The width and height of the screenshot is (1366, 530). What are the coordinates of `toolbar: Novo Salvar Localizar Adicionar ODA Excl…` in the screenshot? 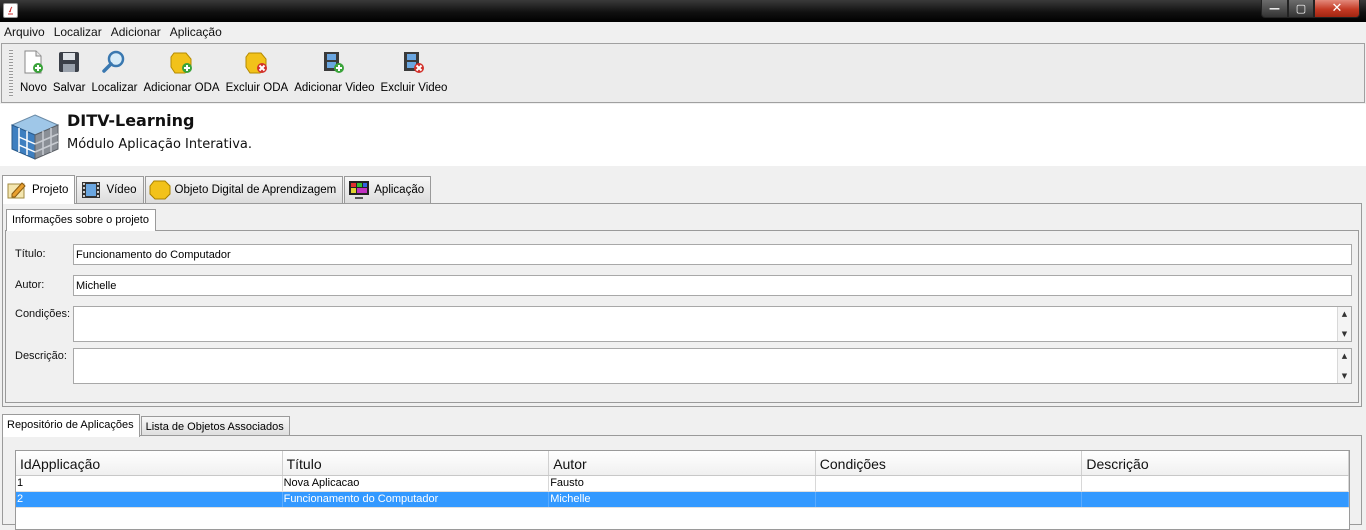 It's located at (683, 73).